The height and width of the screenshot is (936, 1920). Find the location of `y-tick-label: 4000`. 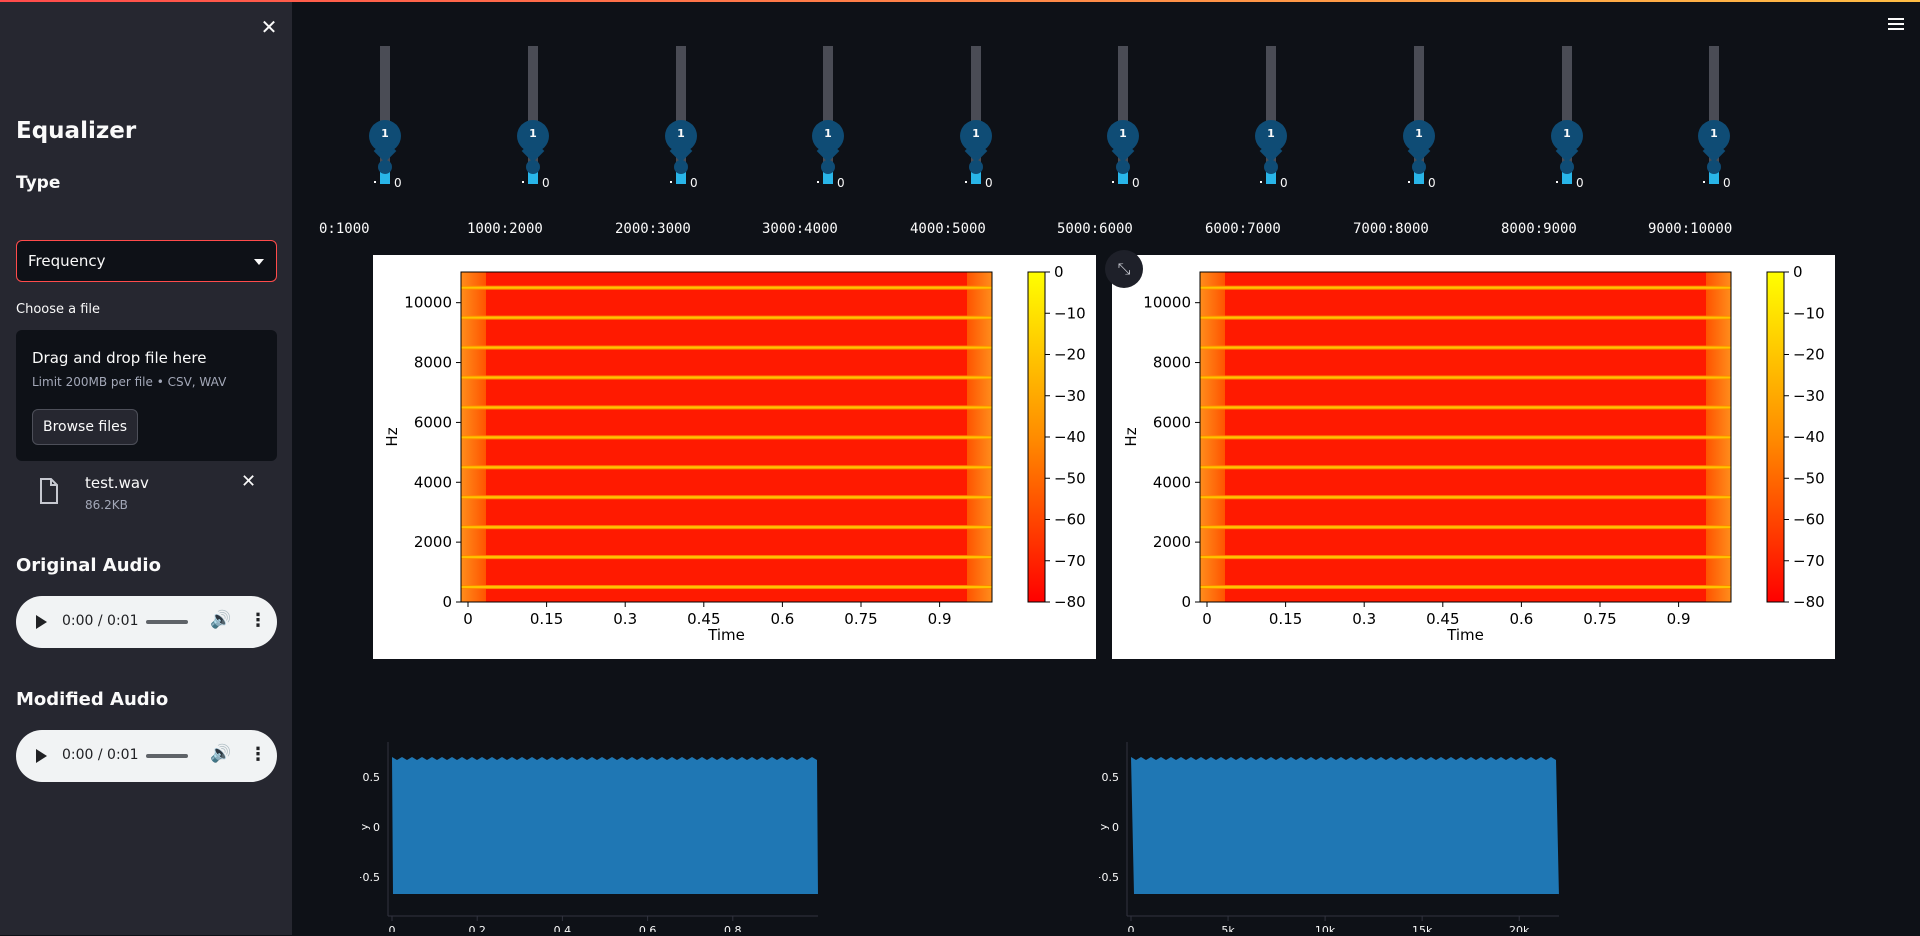

y-tick-label: 4000 is located at coordinates (1172, 482).